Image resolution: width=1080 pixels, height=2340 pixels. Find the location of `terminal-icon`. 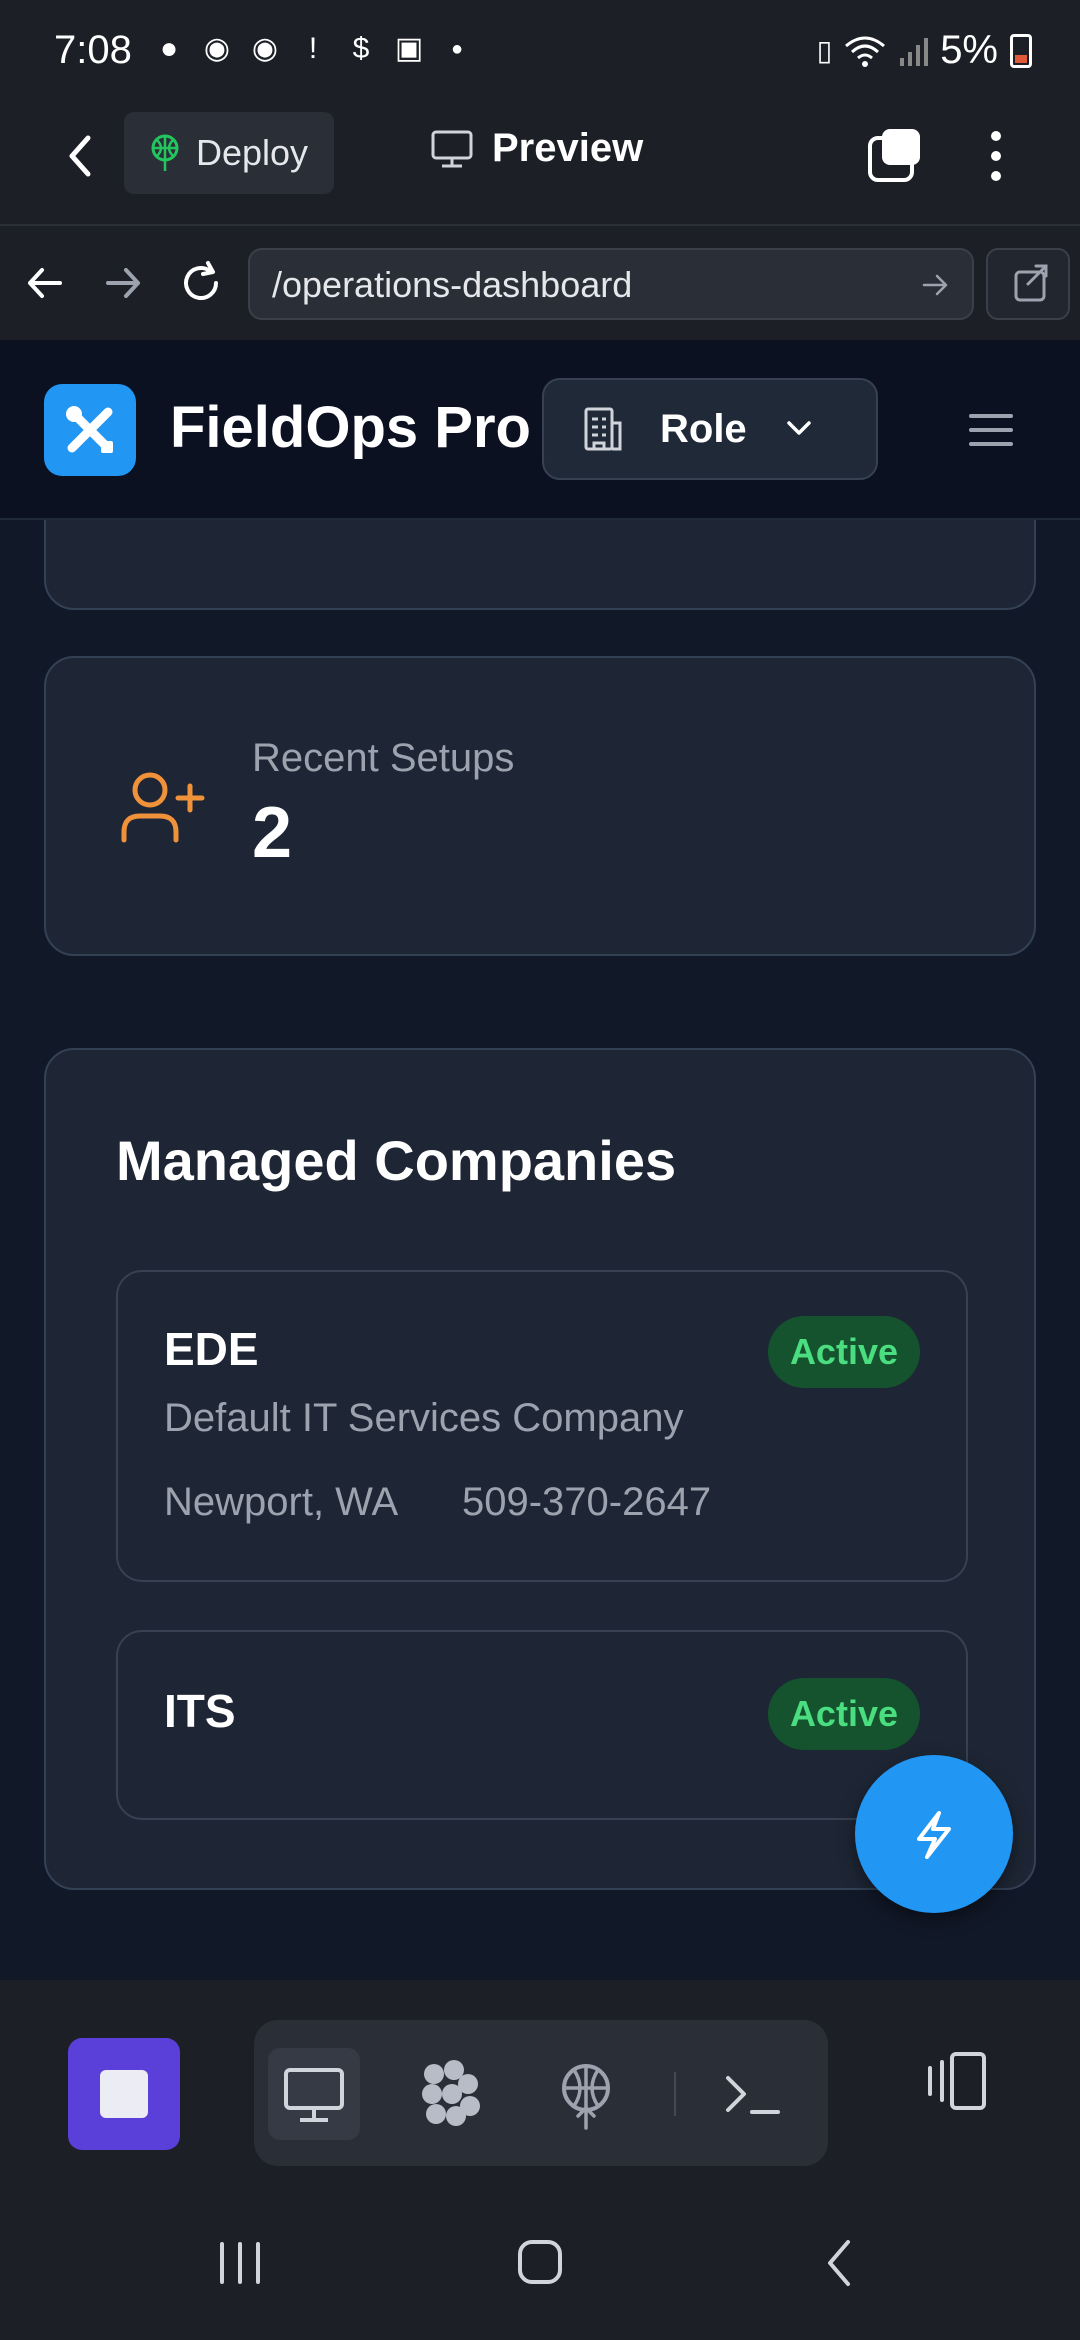

terminal-icon is located at coordinates (753, 2095).